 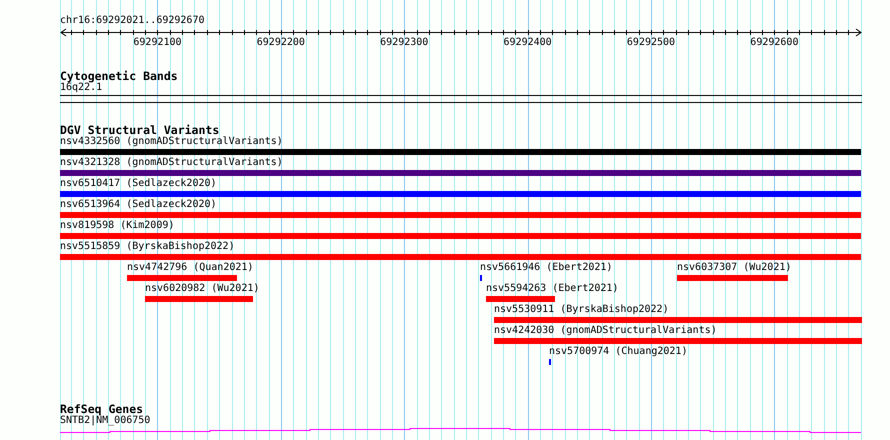 What do you see at coordinates (138, 205) in the screenshot?
I see `variant-label: nsv6513964 (Sedlazeck2020)` at bounding box center [138, 205].